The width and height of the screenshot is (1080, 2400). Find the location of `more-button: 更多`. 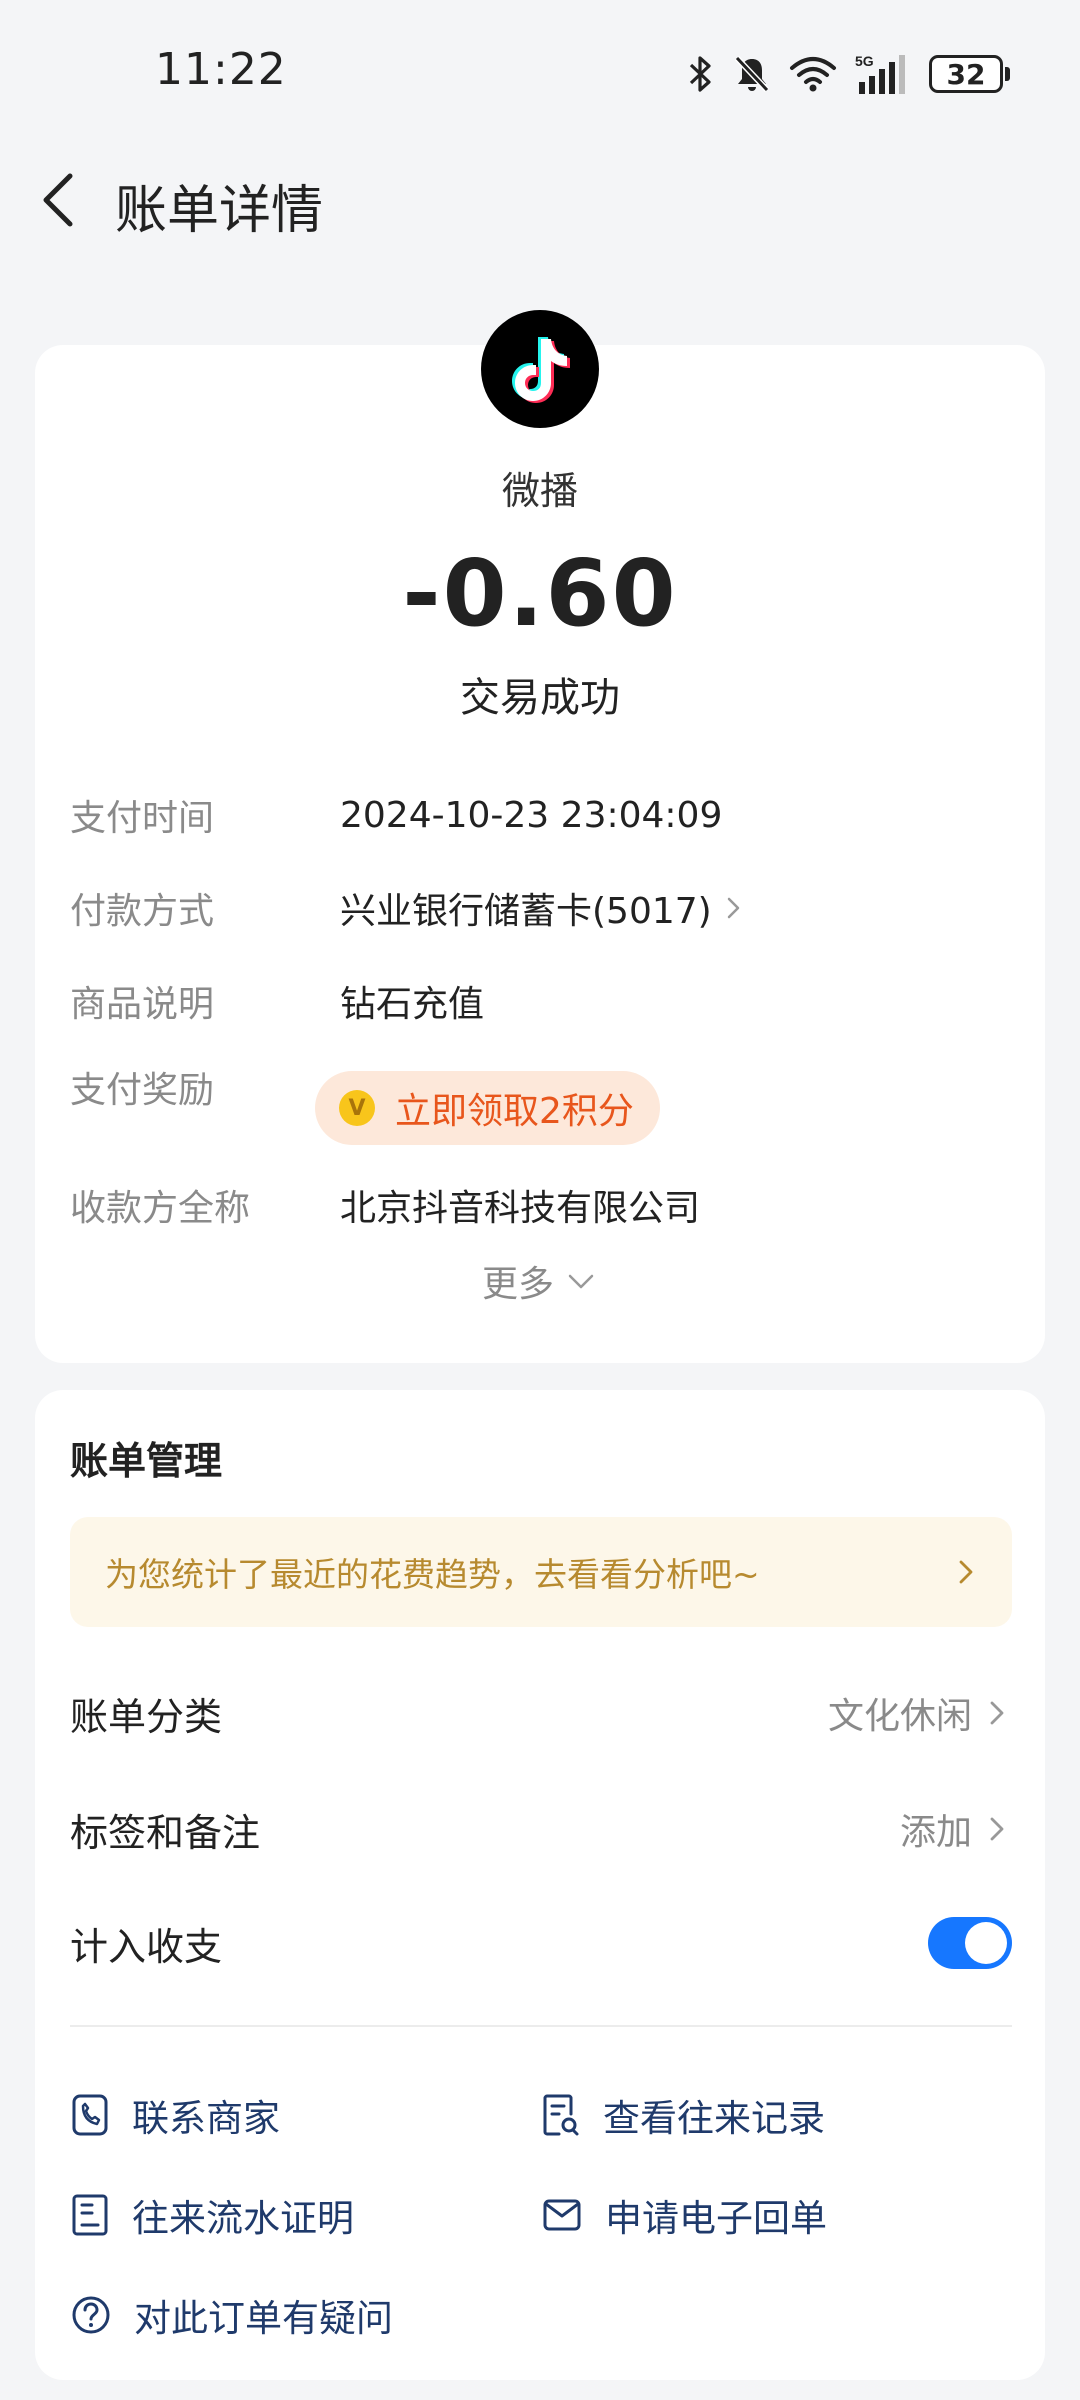

more-button: 更多 is located at coordinates (540, 1281).